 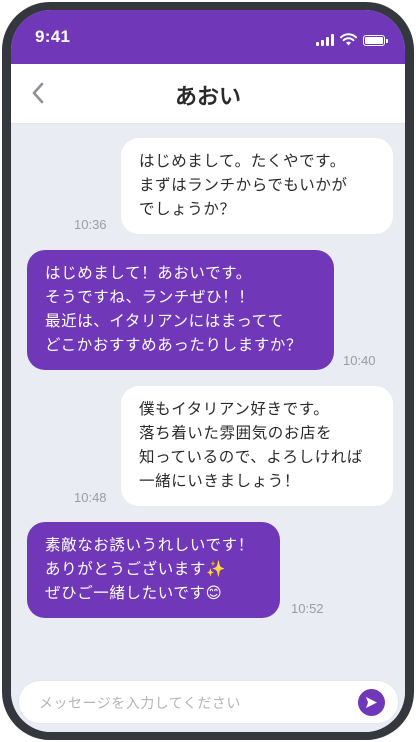 What do you see at coordinates (150, 297) in the screenshot?
I see `message-line: そうですね、ランチぜひ！！` at bounding box center [150, 297].